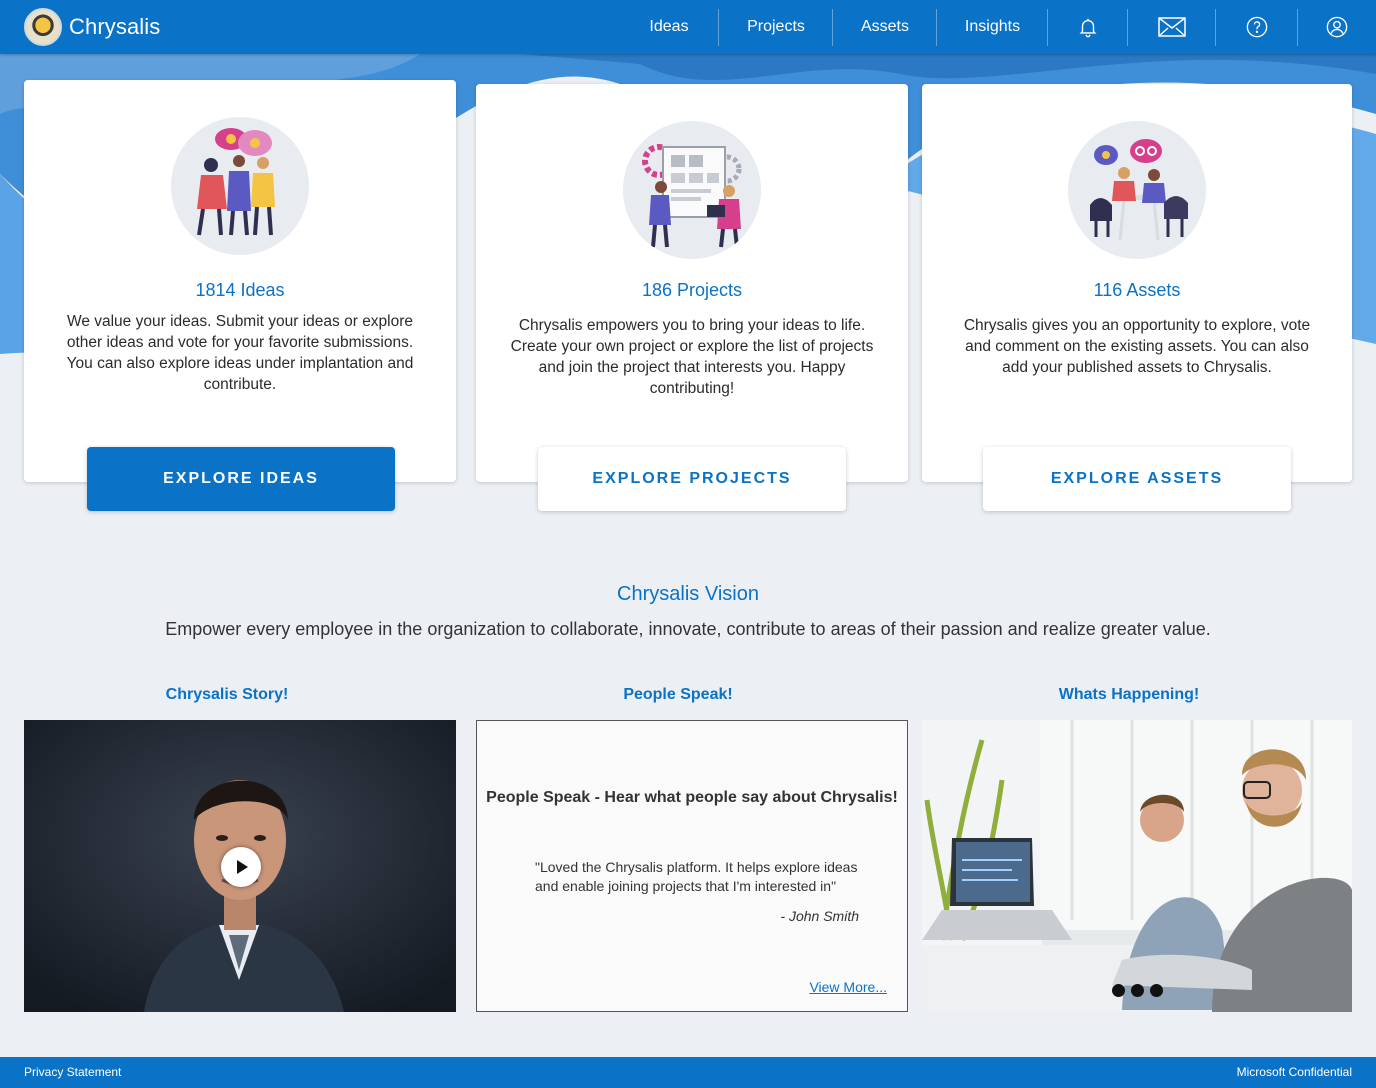  What do you see at coordinates (678, 694) in the screenshot?
I see `people-speak-title: People Speak!` at bounding box center [678, 694].